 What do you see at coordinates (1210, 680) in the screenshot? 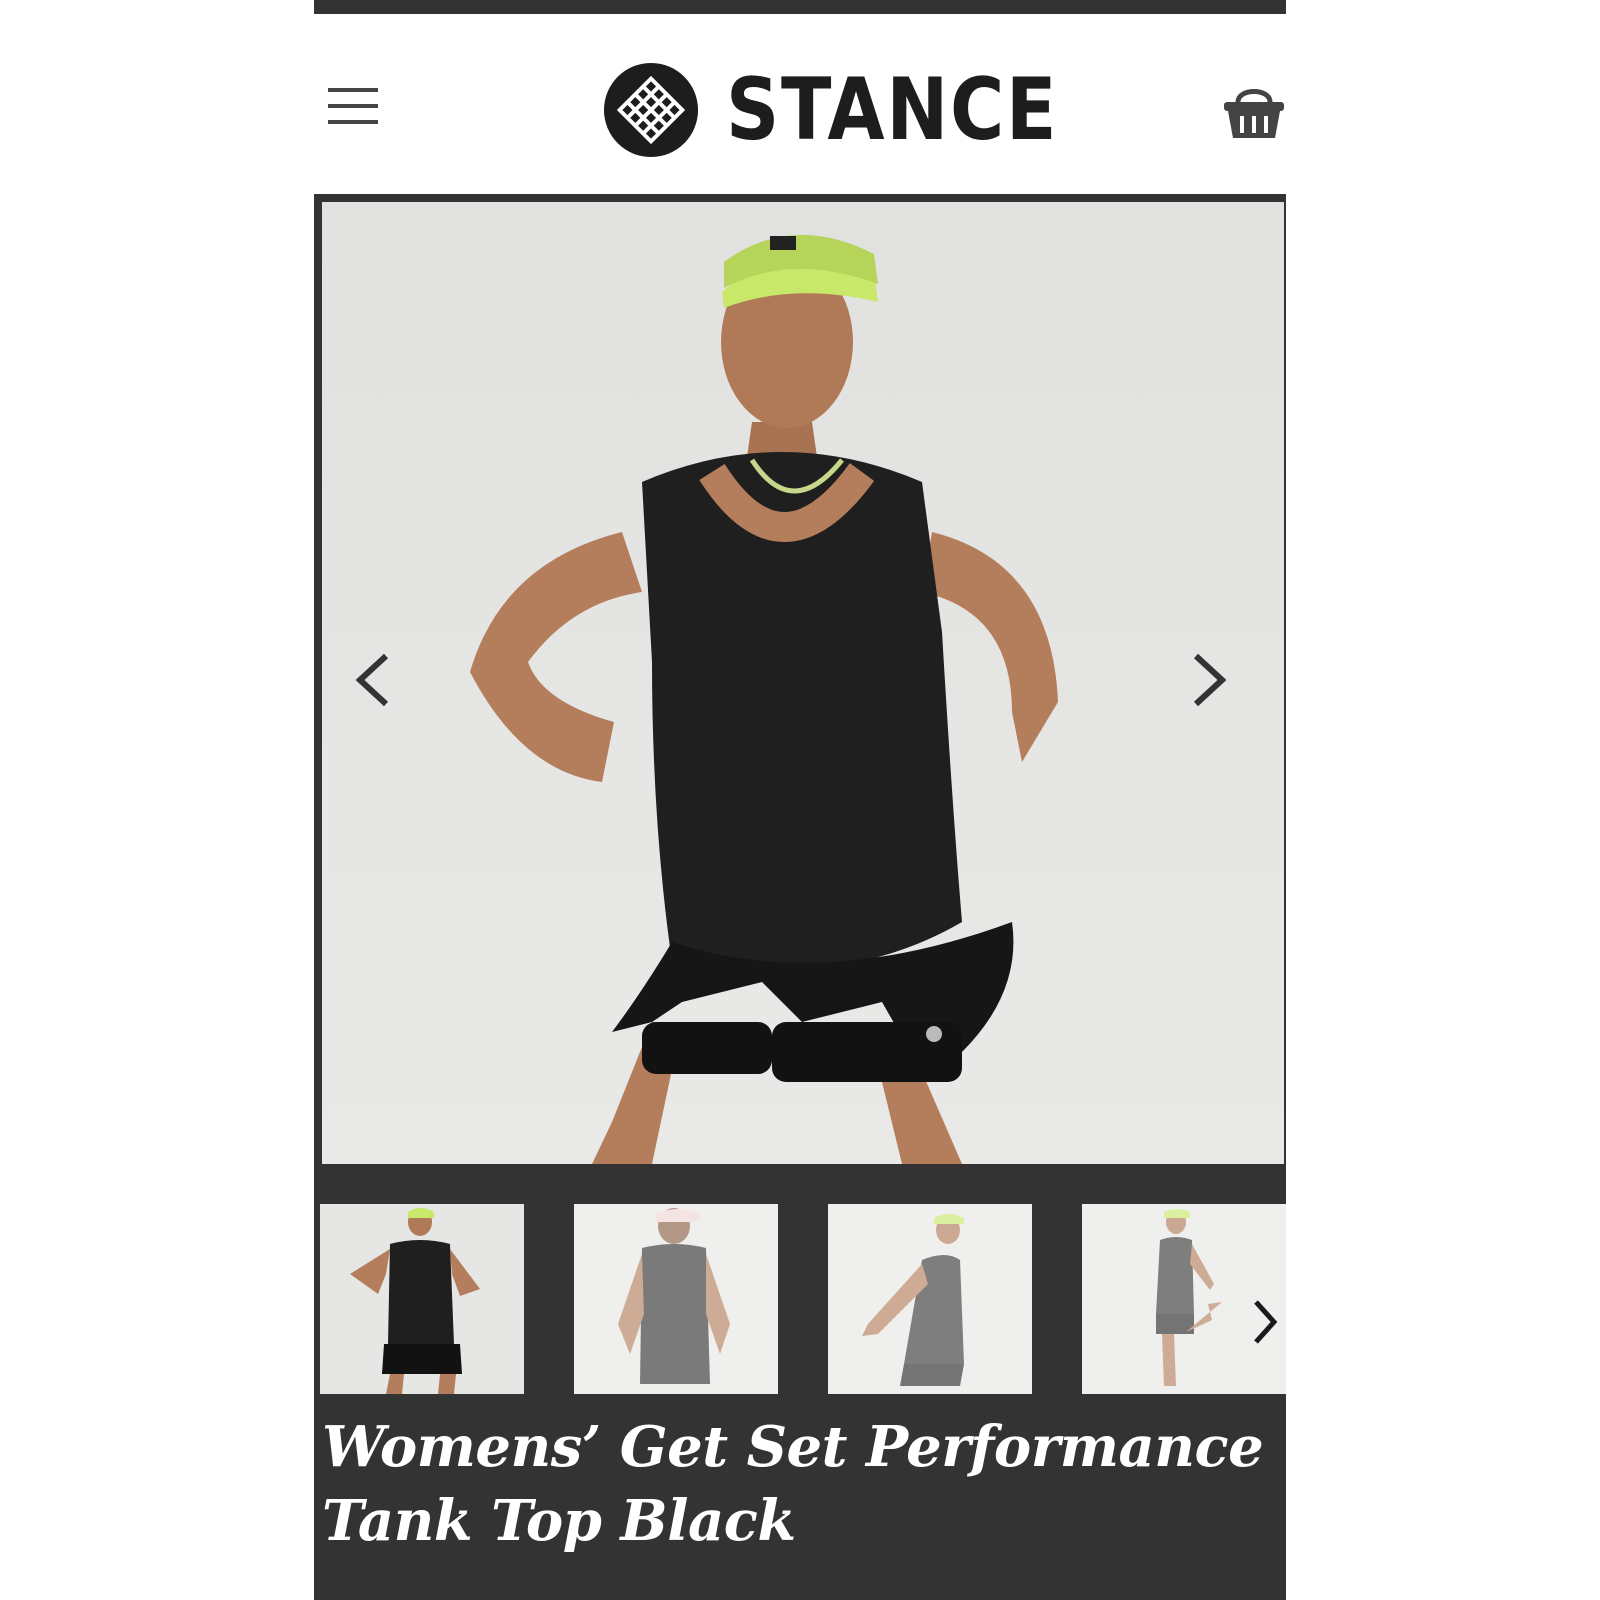
I see `chevron-right-icon` at bounding box center [1210, 680].